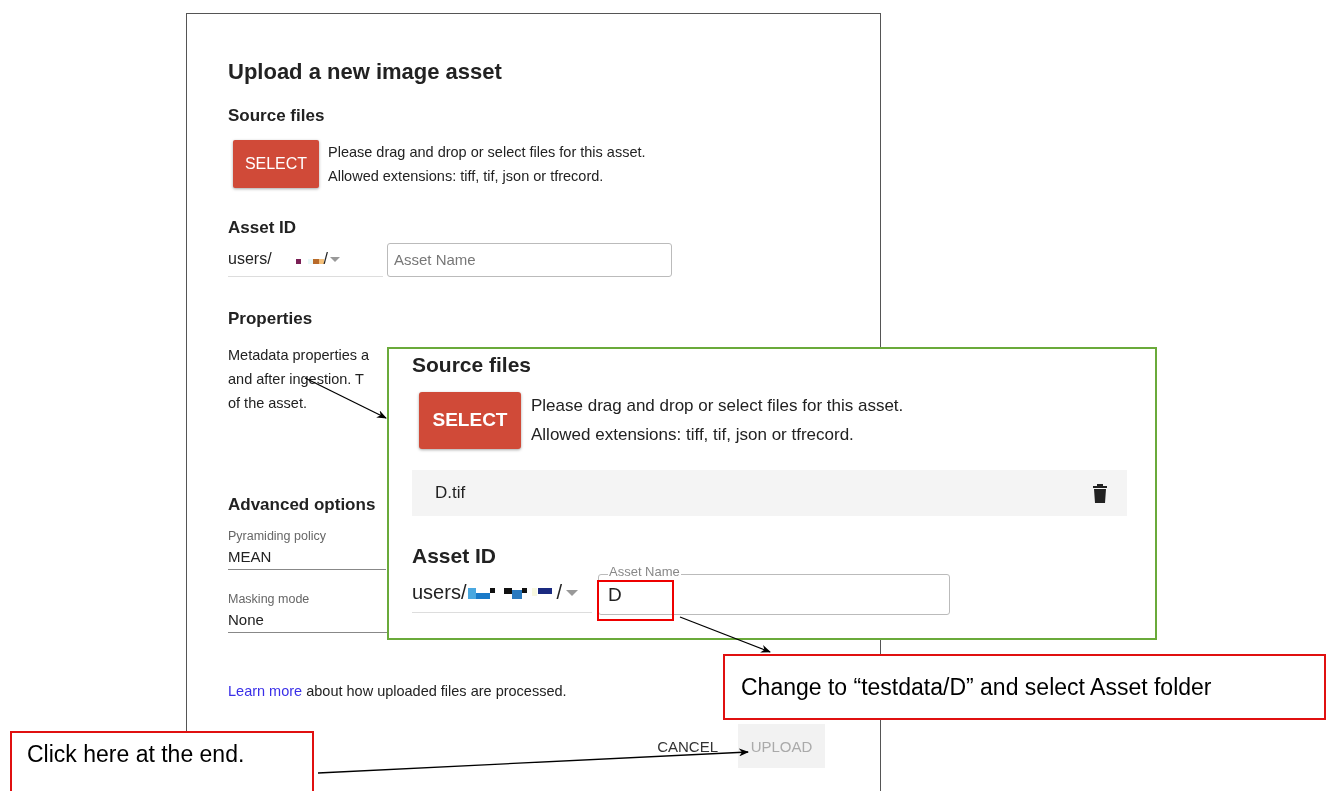 The height and width of the screenshot is (791, 1326). Describe the element at coordinates (270, 319) in the screenshot. I see `section-heading: Properties` at that location.